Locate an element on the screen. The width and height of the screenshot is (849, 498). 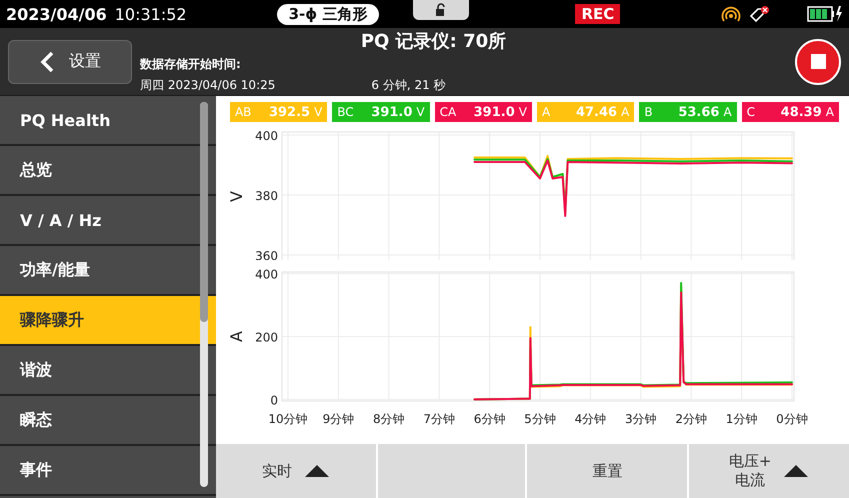
scrollbar-thumb is located at coordinates (204, 212).